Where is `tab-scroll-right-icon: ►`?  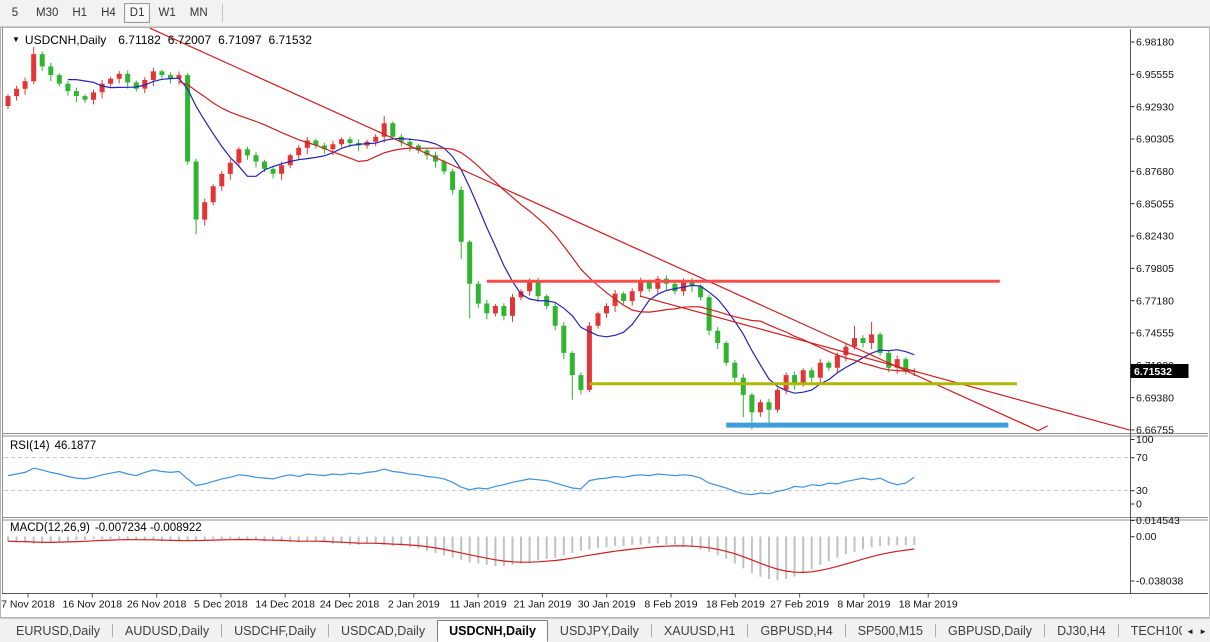 tab-scroll-right-icon: ► is located at coordinates (1203, 631).